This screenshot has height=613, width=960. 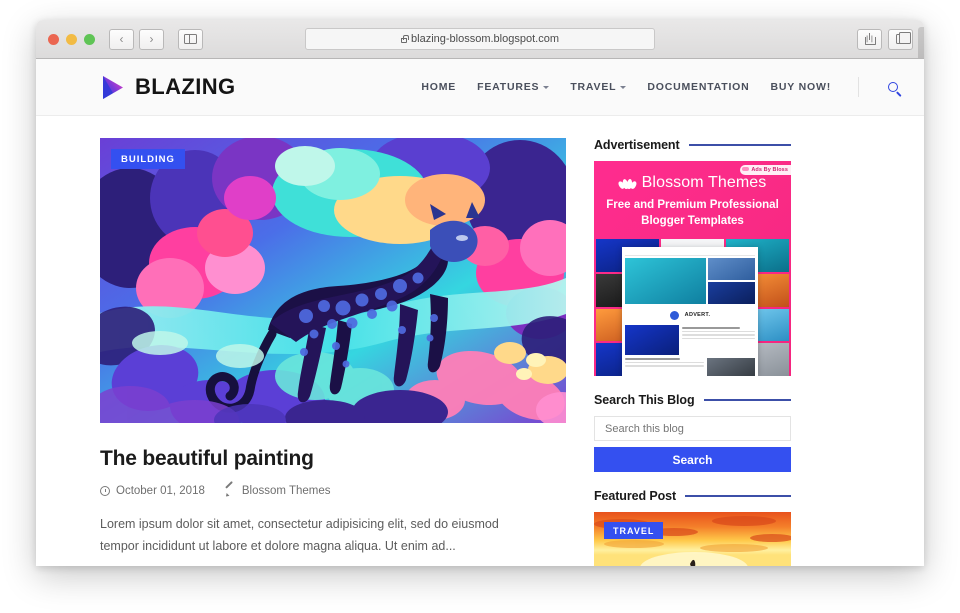 I want to click on preview-hero-side, so click(x=731, y=281).